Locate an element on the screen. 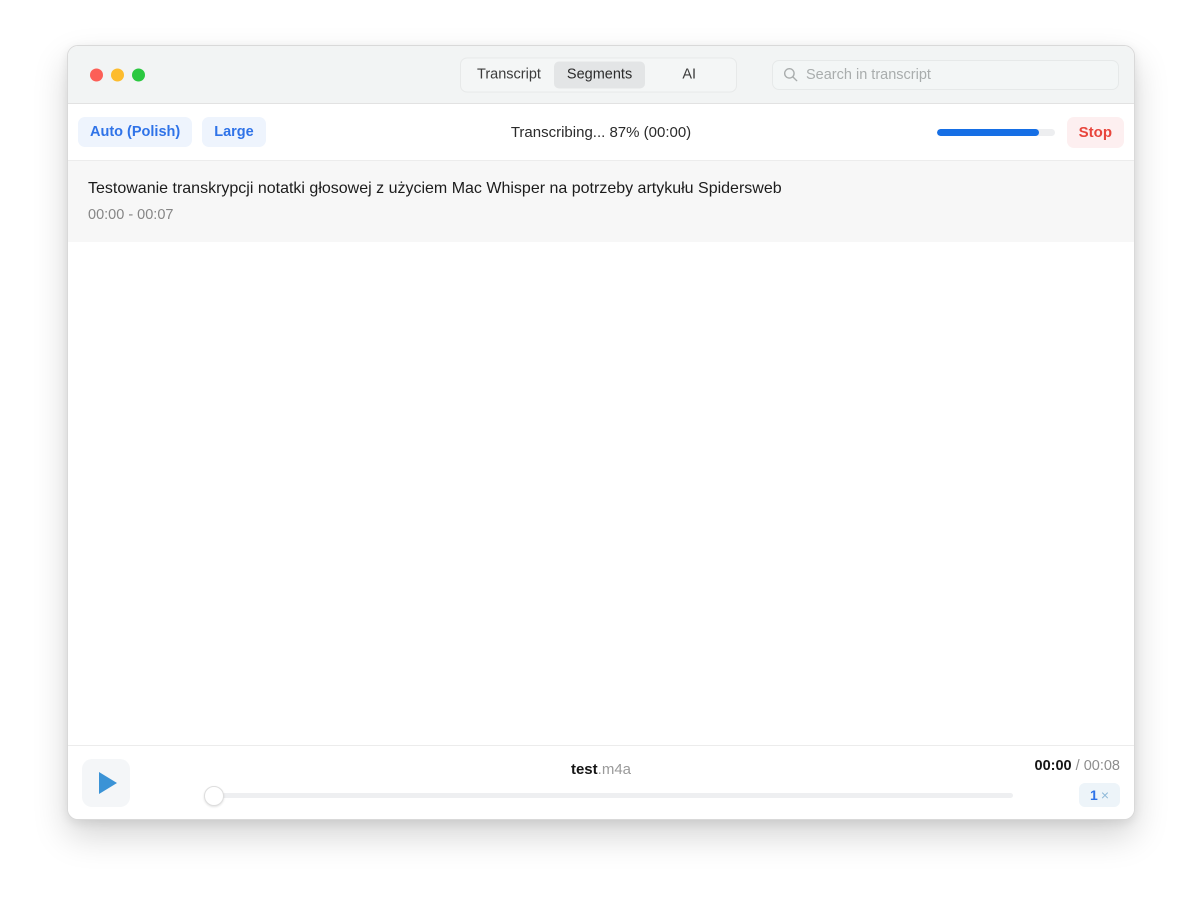  file-name: test.m4a is located at coordinates (601, 769).